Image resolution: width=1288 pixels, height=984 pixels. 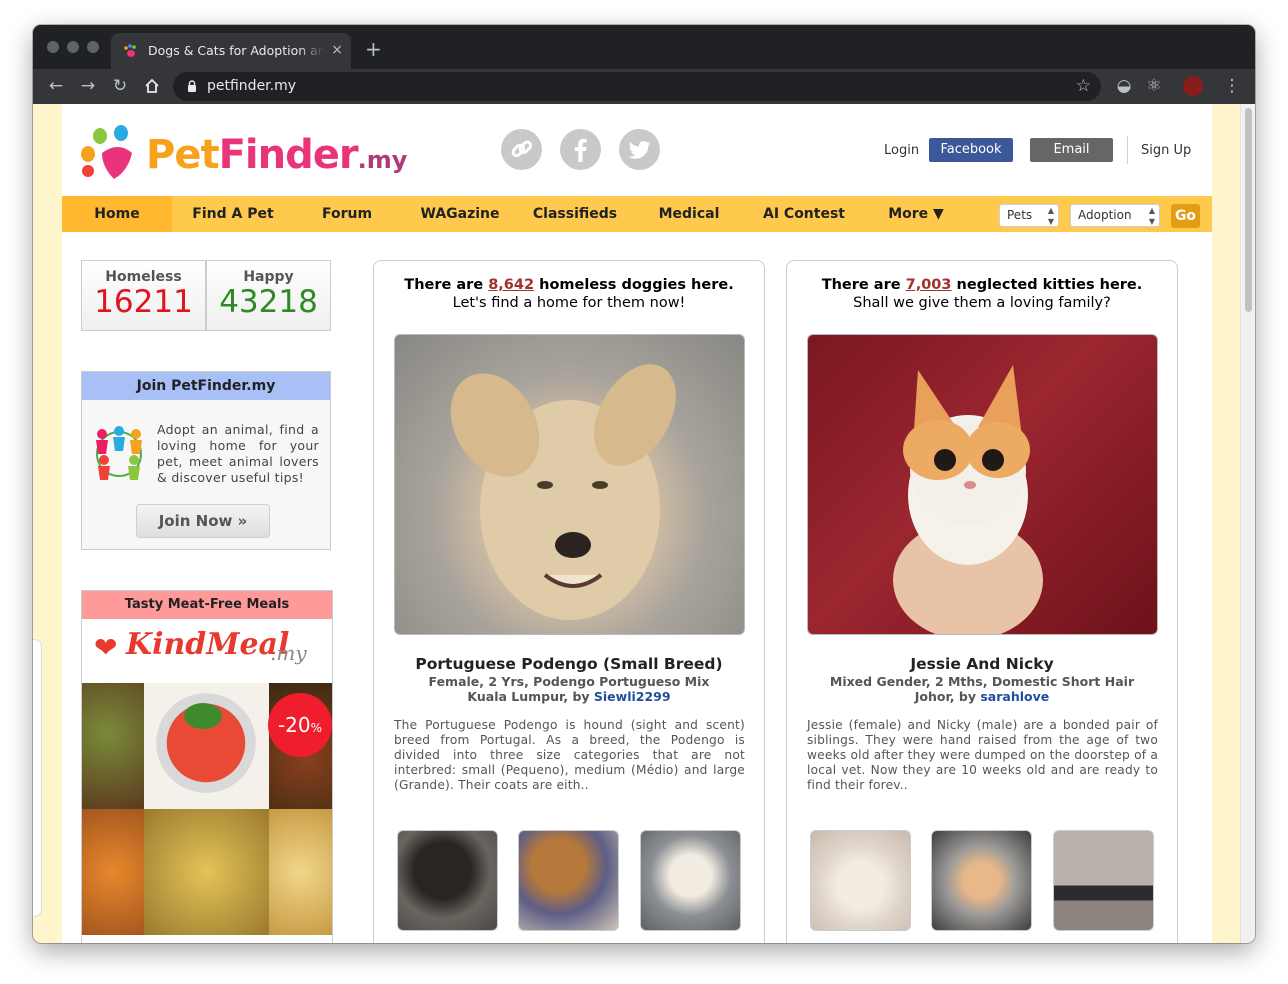 What do you see at coordinates (1185, 216) in the screenshot?
I see `go-button: Go` at bounding box center [1185, 216].